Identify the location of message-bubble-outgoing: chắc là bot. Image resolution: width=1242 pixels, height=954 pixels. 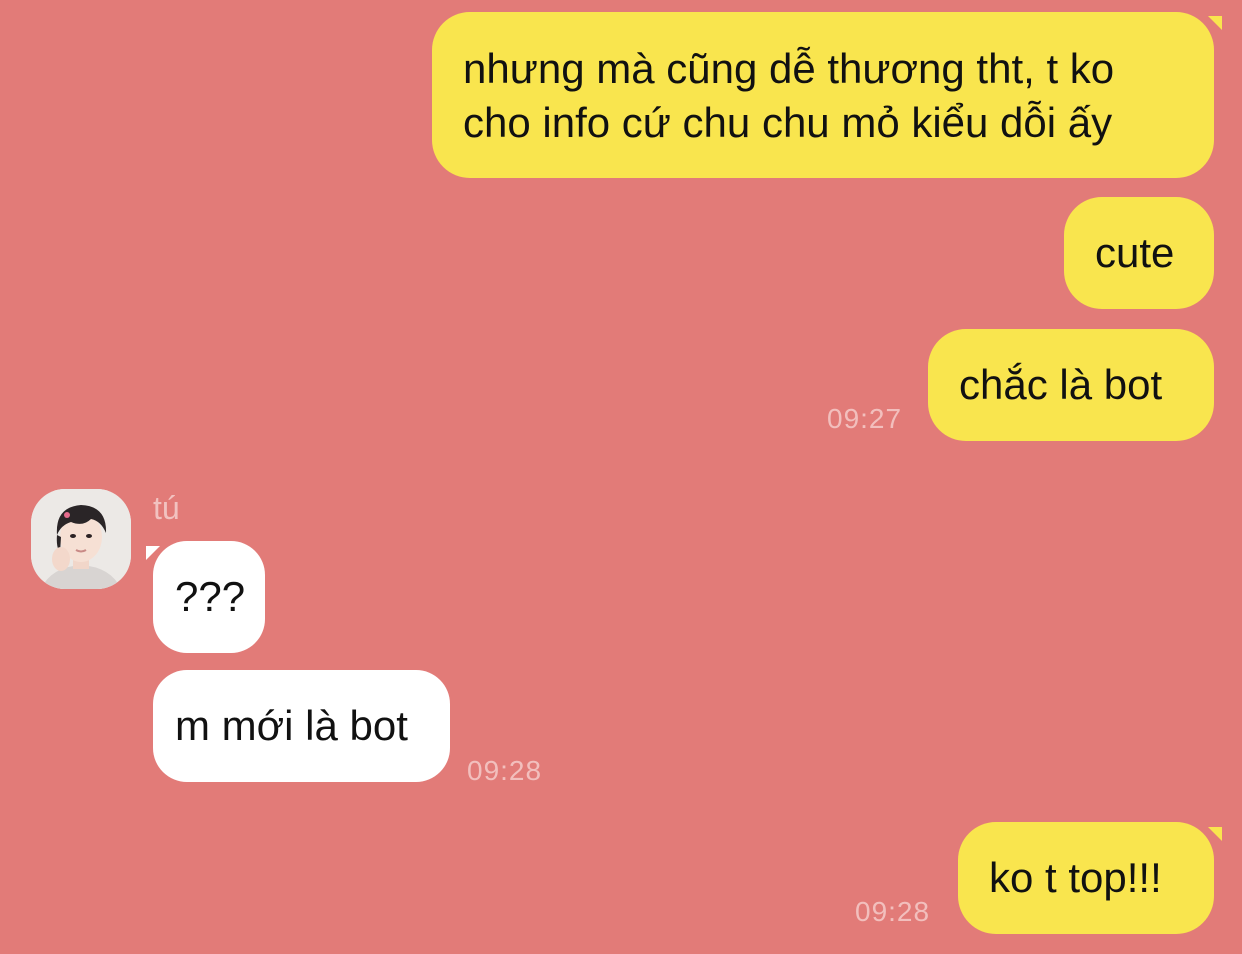
(1071, 385).